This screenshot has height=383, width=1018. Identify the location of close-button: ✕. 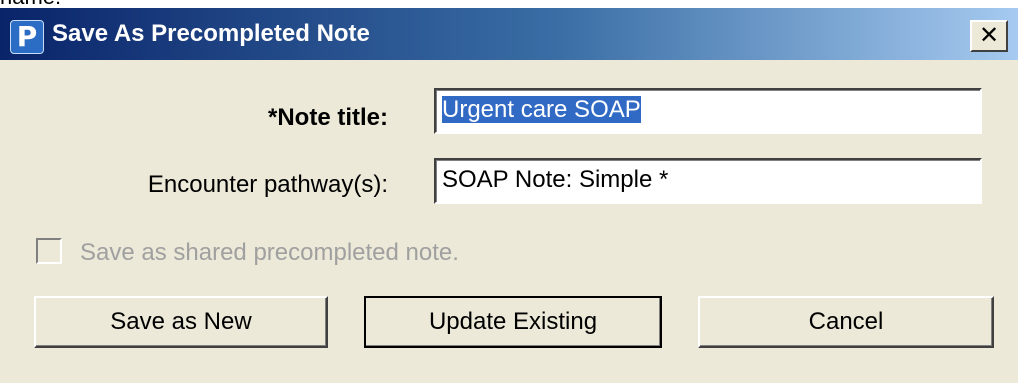
(989, 36).